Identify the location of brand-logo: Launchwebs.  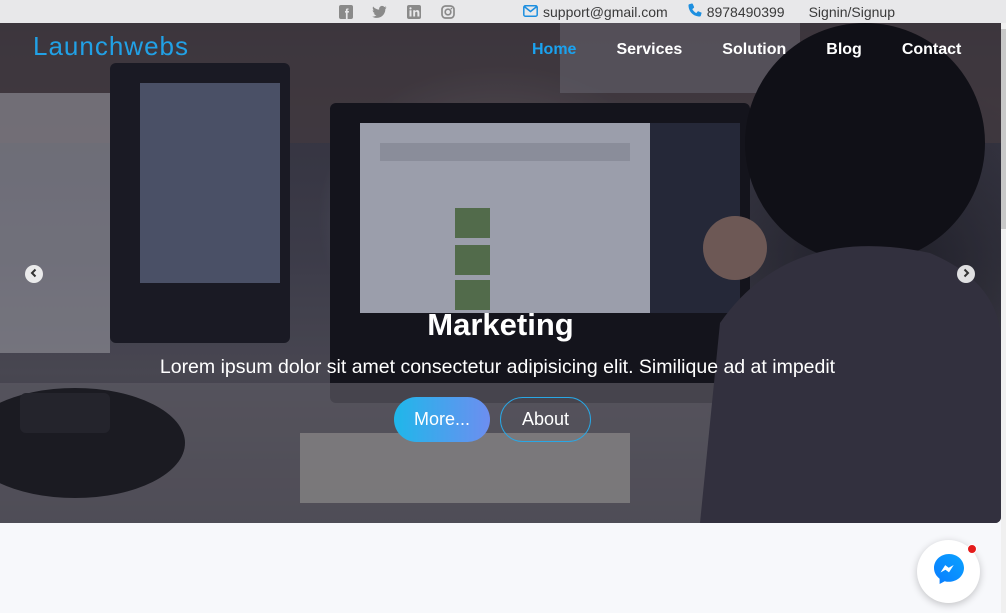
(111, 46).